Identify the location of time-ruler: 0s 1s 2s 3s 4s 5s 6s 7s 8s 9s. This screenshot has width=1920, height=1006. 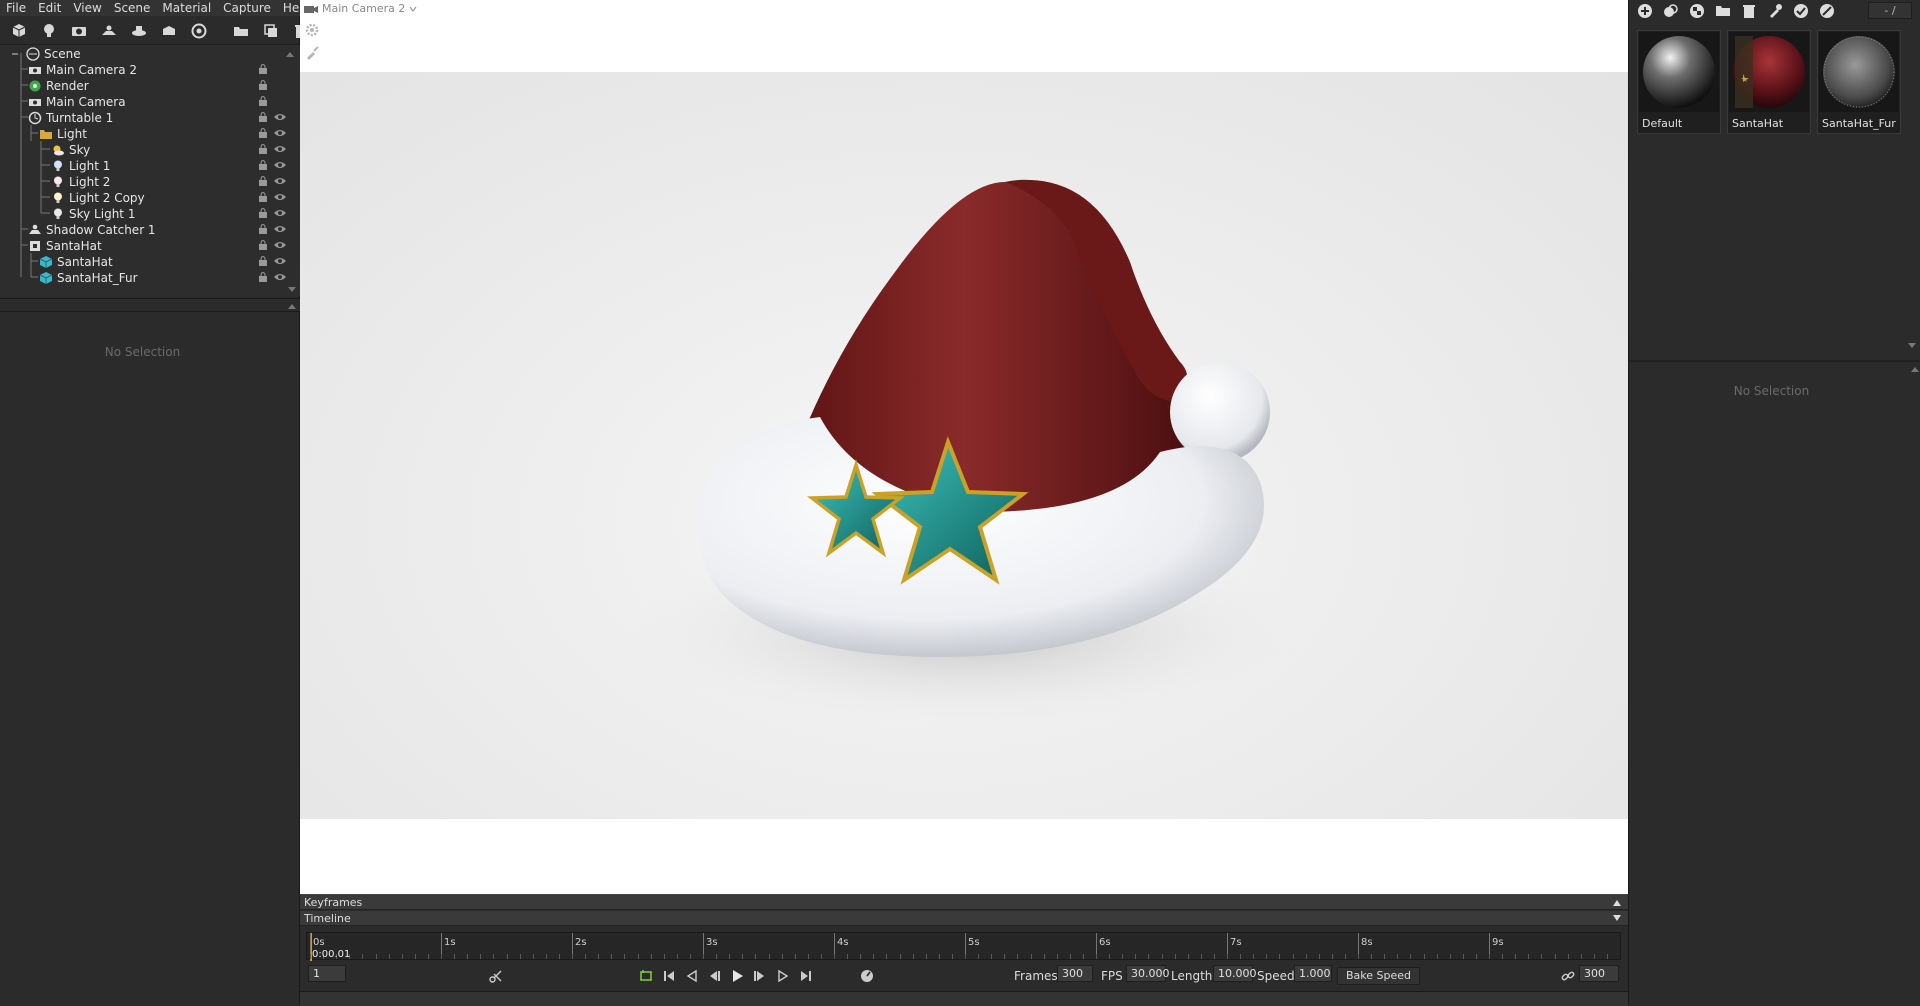
(963, 946).